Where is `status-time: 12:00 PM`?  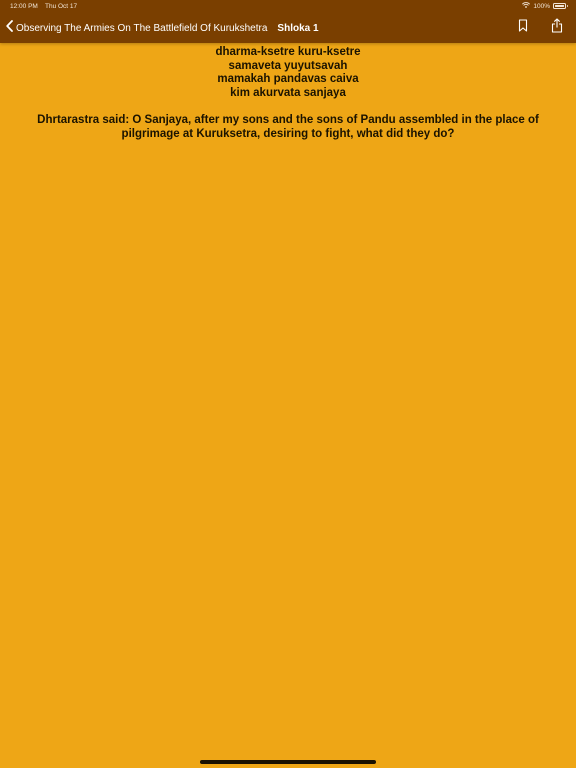 status-time: 12:00 PM is located at coordinates (24, 6).